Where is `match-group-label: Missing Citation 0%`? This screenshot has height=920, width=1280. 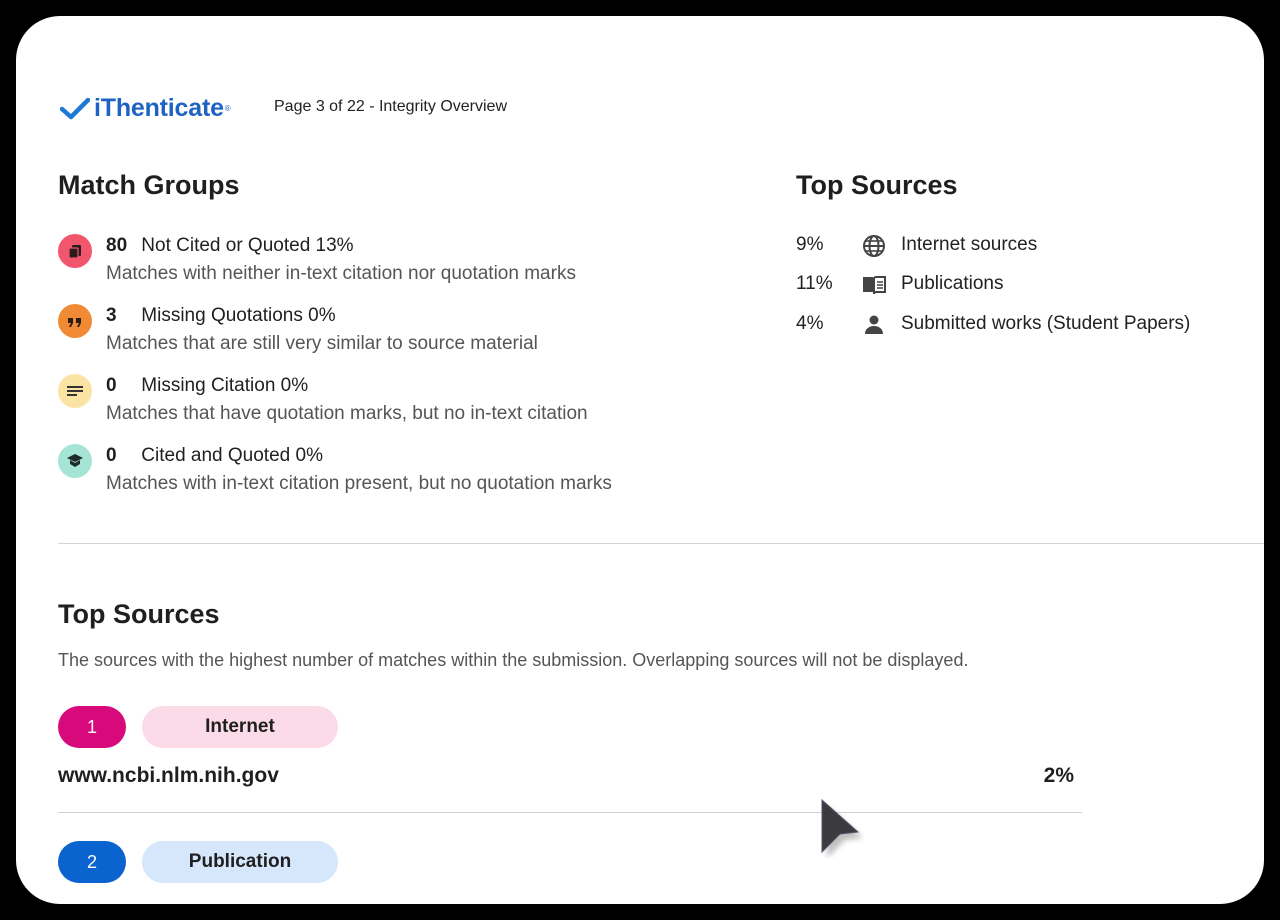 match-group-label: Missing Citation 0% is located at coordinates (225, 385).